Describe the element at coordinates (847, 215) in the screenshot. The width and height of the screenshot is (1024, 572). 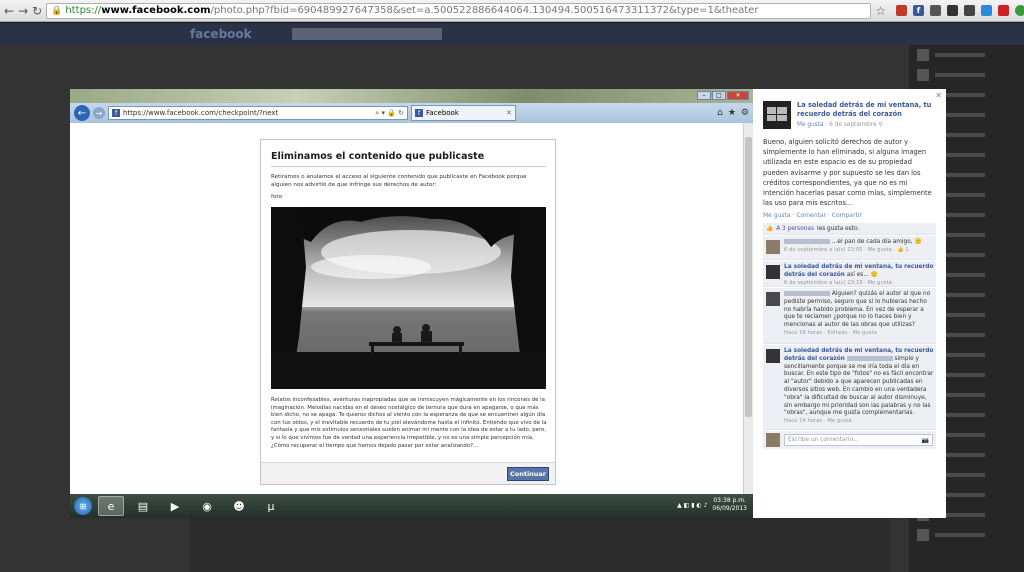
I see `share-button: Compartir` at that location.